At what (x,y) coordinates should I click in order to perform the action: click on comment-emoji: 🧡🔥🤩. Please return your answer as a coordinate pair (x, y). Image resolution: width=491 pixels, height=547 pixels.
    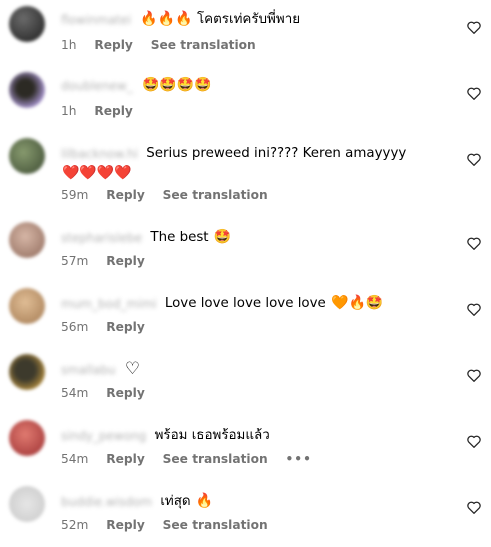
    Looking at the image, I should click on (357, 303).